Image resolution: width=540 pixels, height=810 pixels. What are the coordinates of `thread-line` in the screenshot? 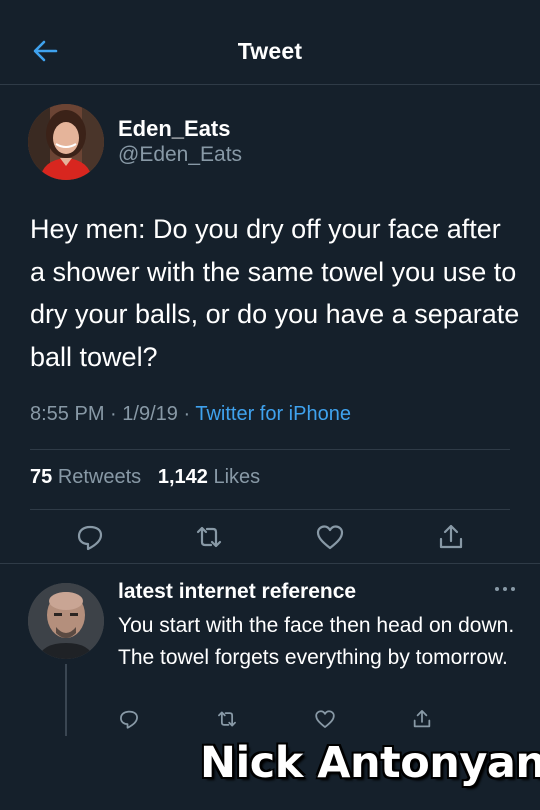 It's located at (66, 700).